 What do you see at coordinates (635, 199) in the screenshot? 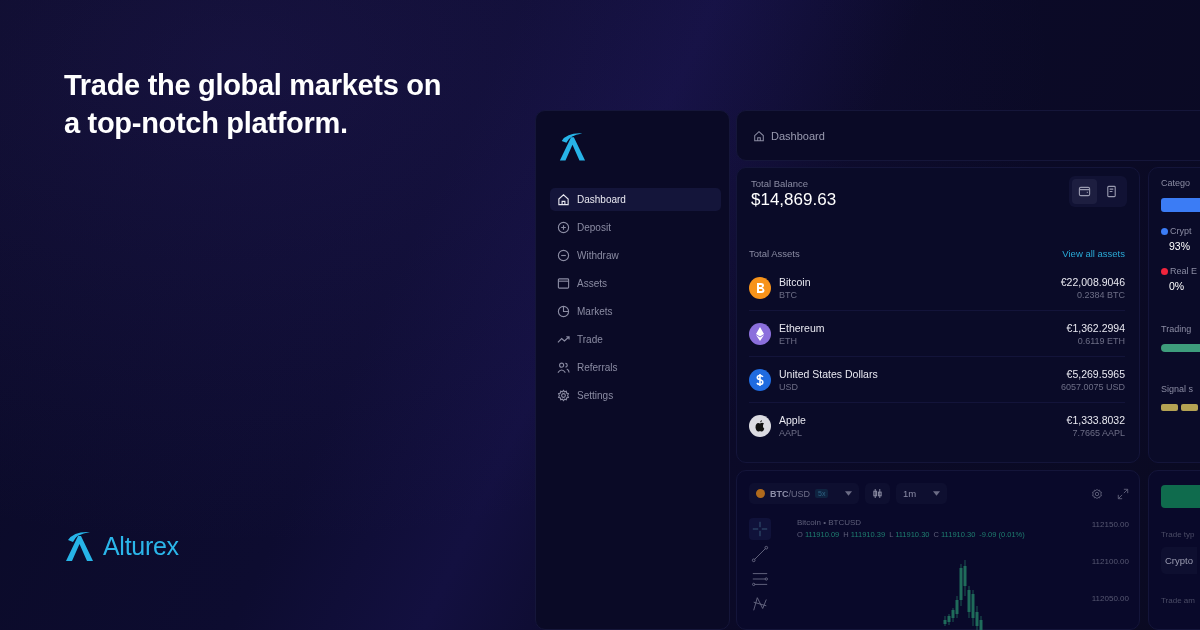
I see `nav-item: Dashboard` at bounding box center [635, 199].